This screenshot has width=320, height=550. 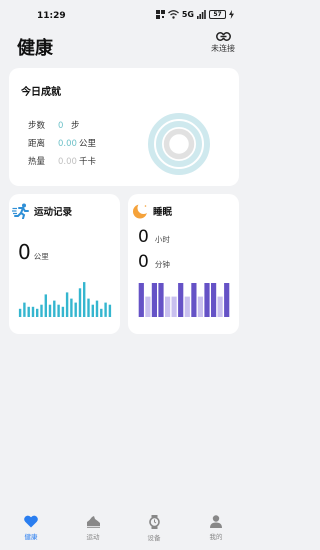 I want to click on header: 健康 未连接, so click(x=124, y=48).